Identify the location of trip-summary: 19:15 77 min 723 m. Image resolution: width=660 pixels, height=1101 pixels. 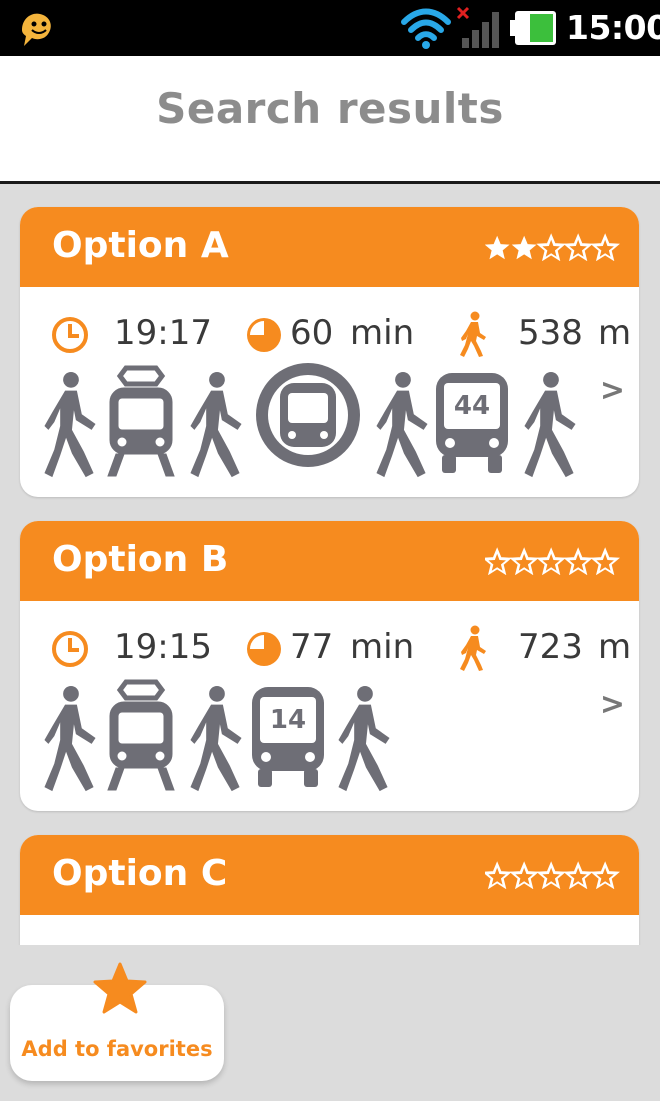
(341, 648).